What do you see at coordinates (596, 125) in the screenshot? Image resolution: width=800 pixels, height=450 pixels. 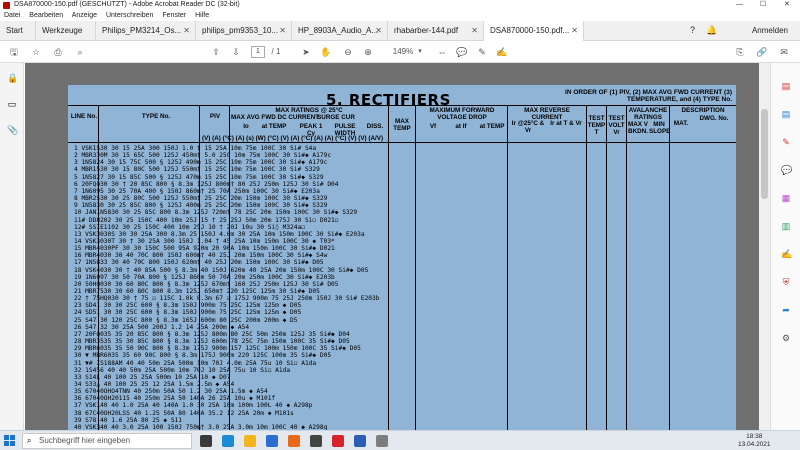 I see `header-test-temp: TEST TEMP T` at bounding box center [596, 125].